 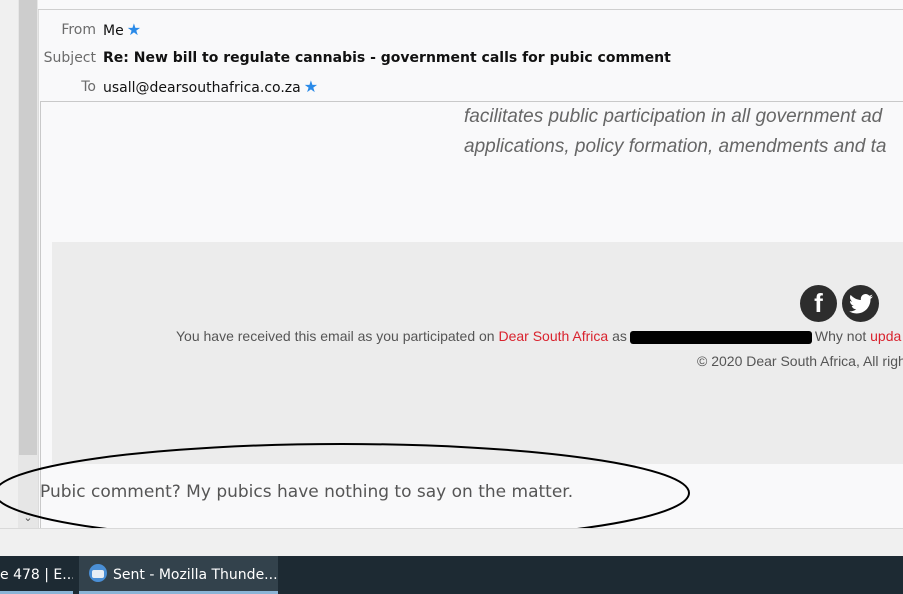 I want to click on dear-south-africa-link: Dear South Africa, so click(x=553, y=336).